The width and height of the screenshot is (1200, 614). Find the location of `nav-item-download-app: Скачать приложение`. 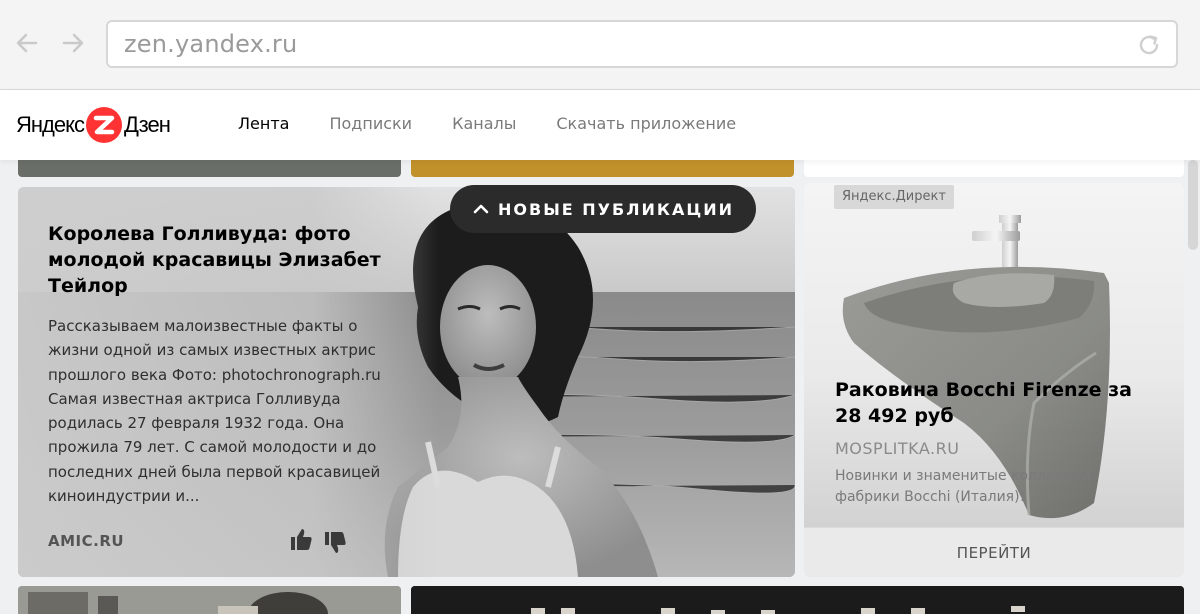

nav-item-download-app: Скачать приложение is located at coordinates (646, 123).